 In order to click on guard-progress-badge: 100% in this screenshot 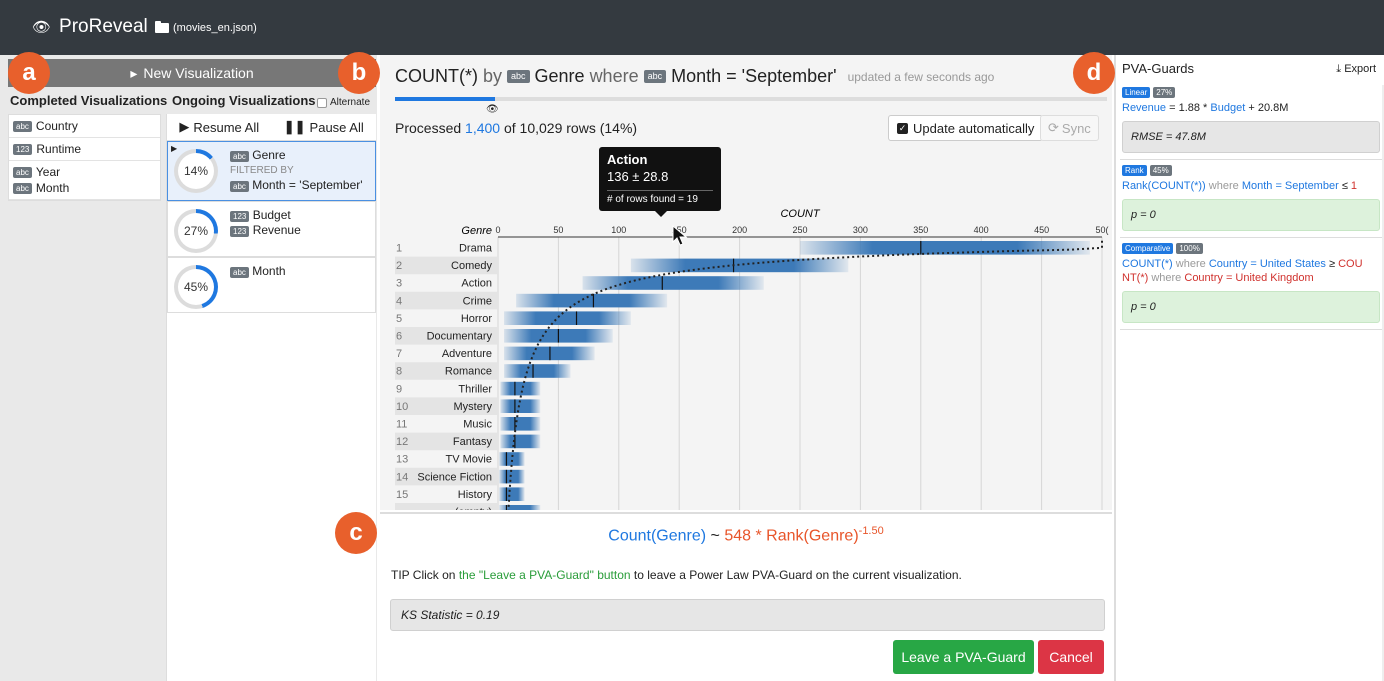, I will do `click(1189, 248)`.